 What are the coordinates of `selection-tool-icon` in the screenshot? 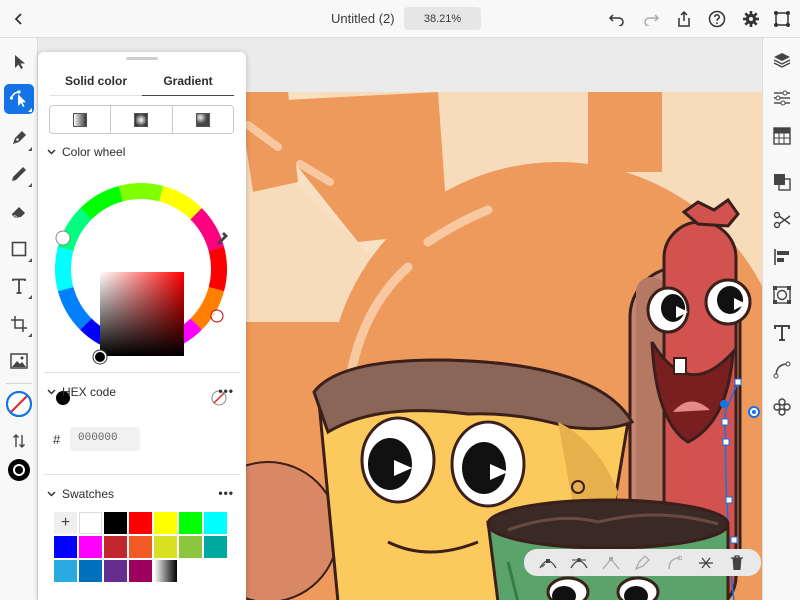 It's located at (19, 62).